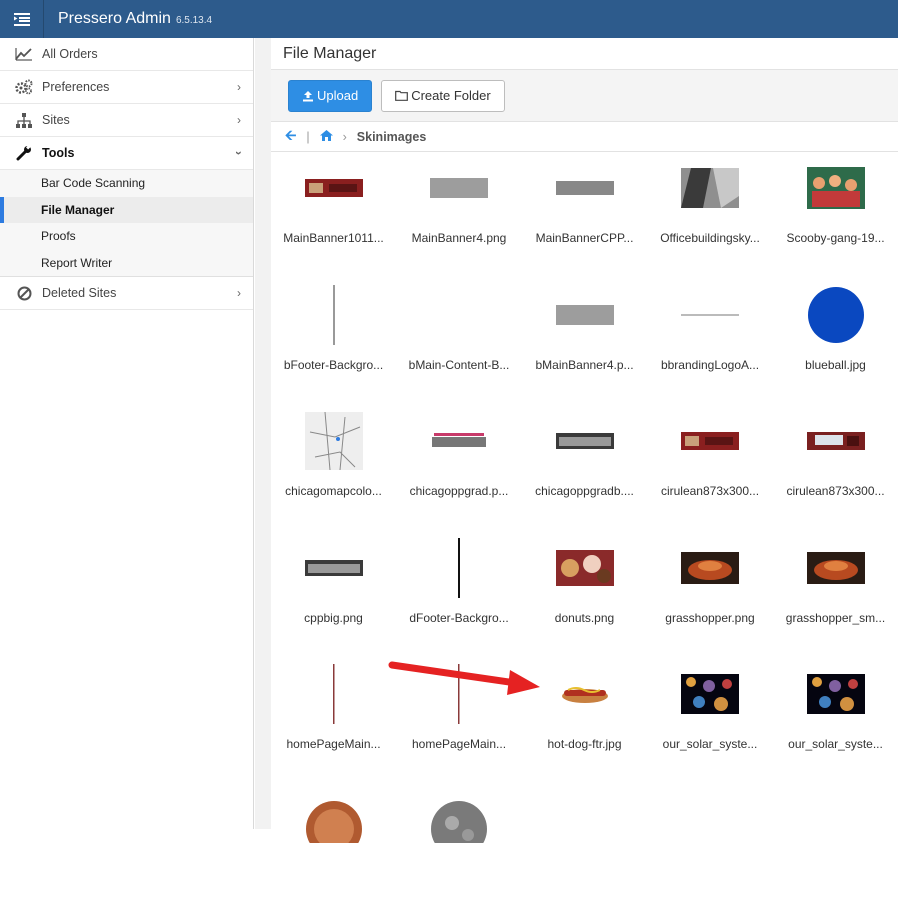 Image resolution: width=898 pixels, height=911 pixels. Describe the element at coordinates (126, 263) in the screenshot. I see `sidebar-subitem-report-writer: Report Writer` at that location.